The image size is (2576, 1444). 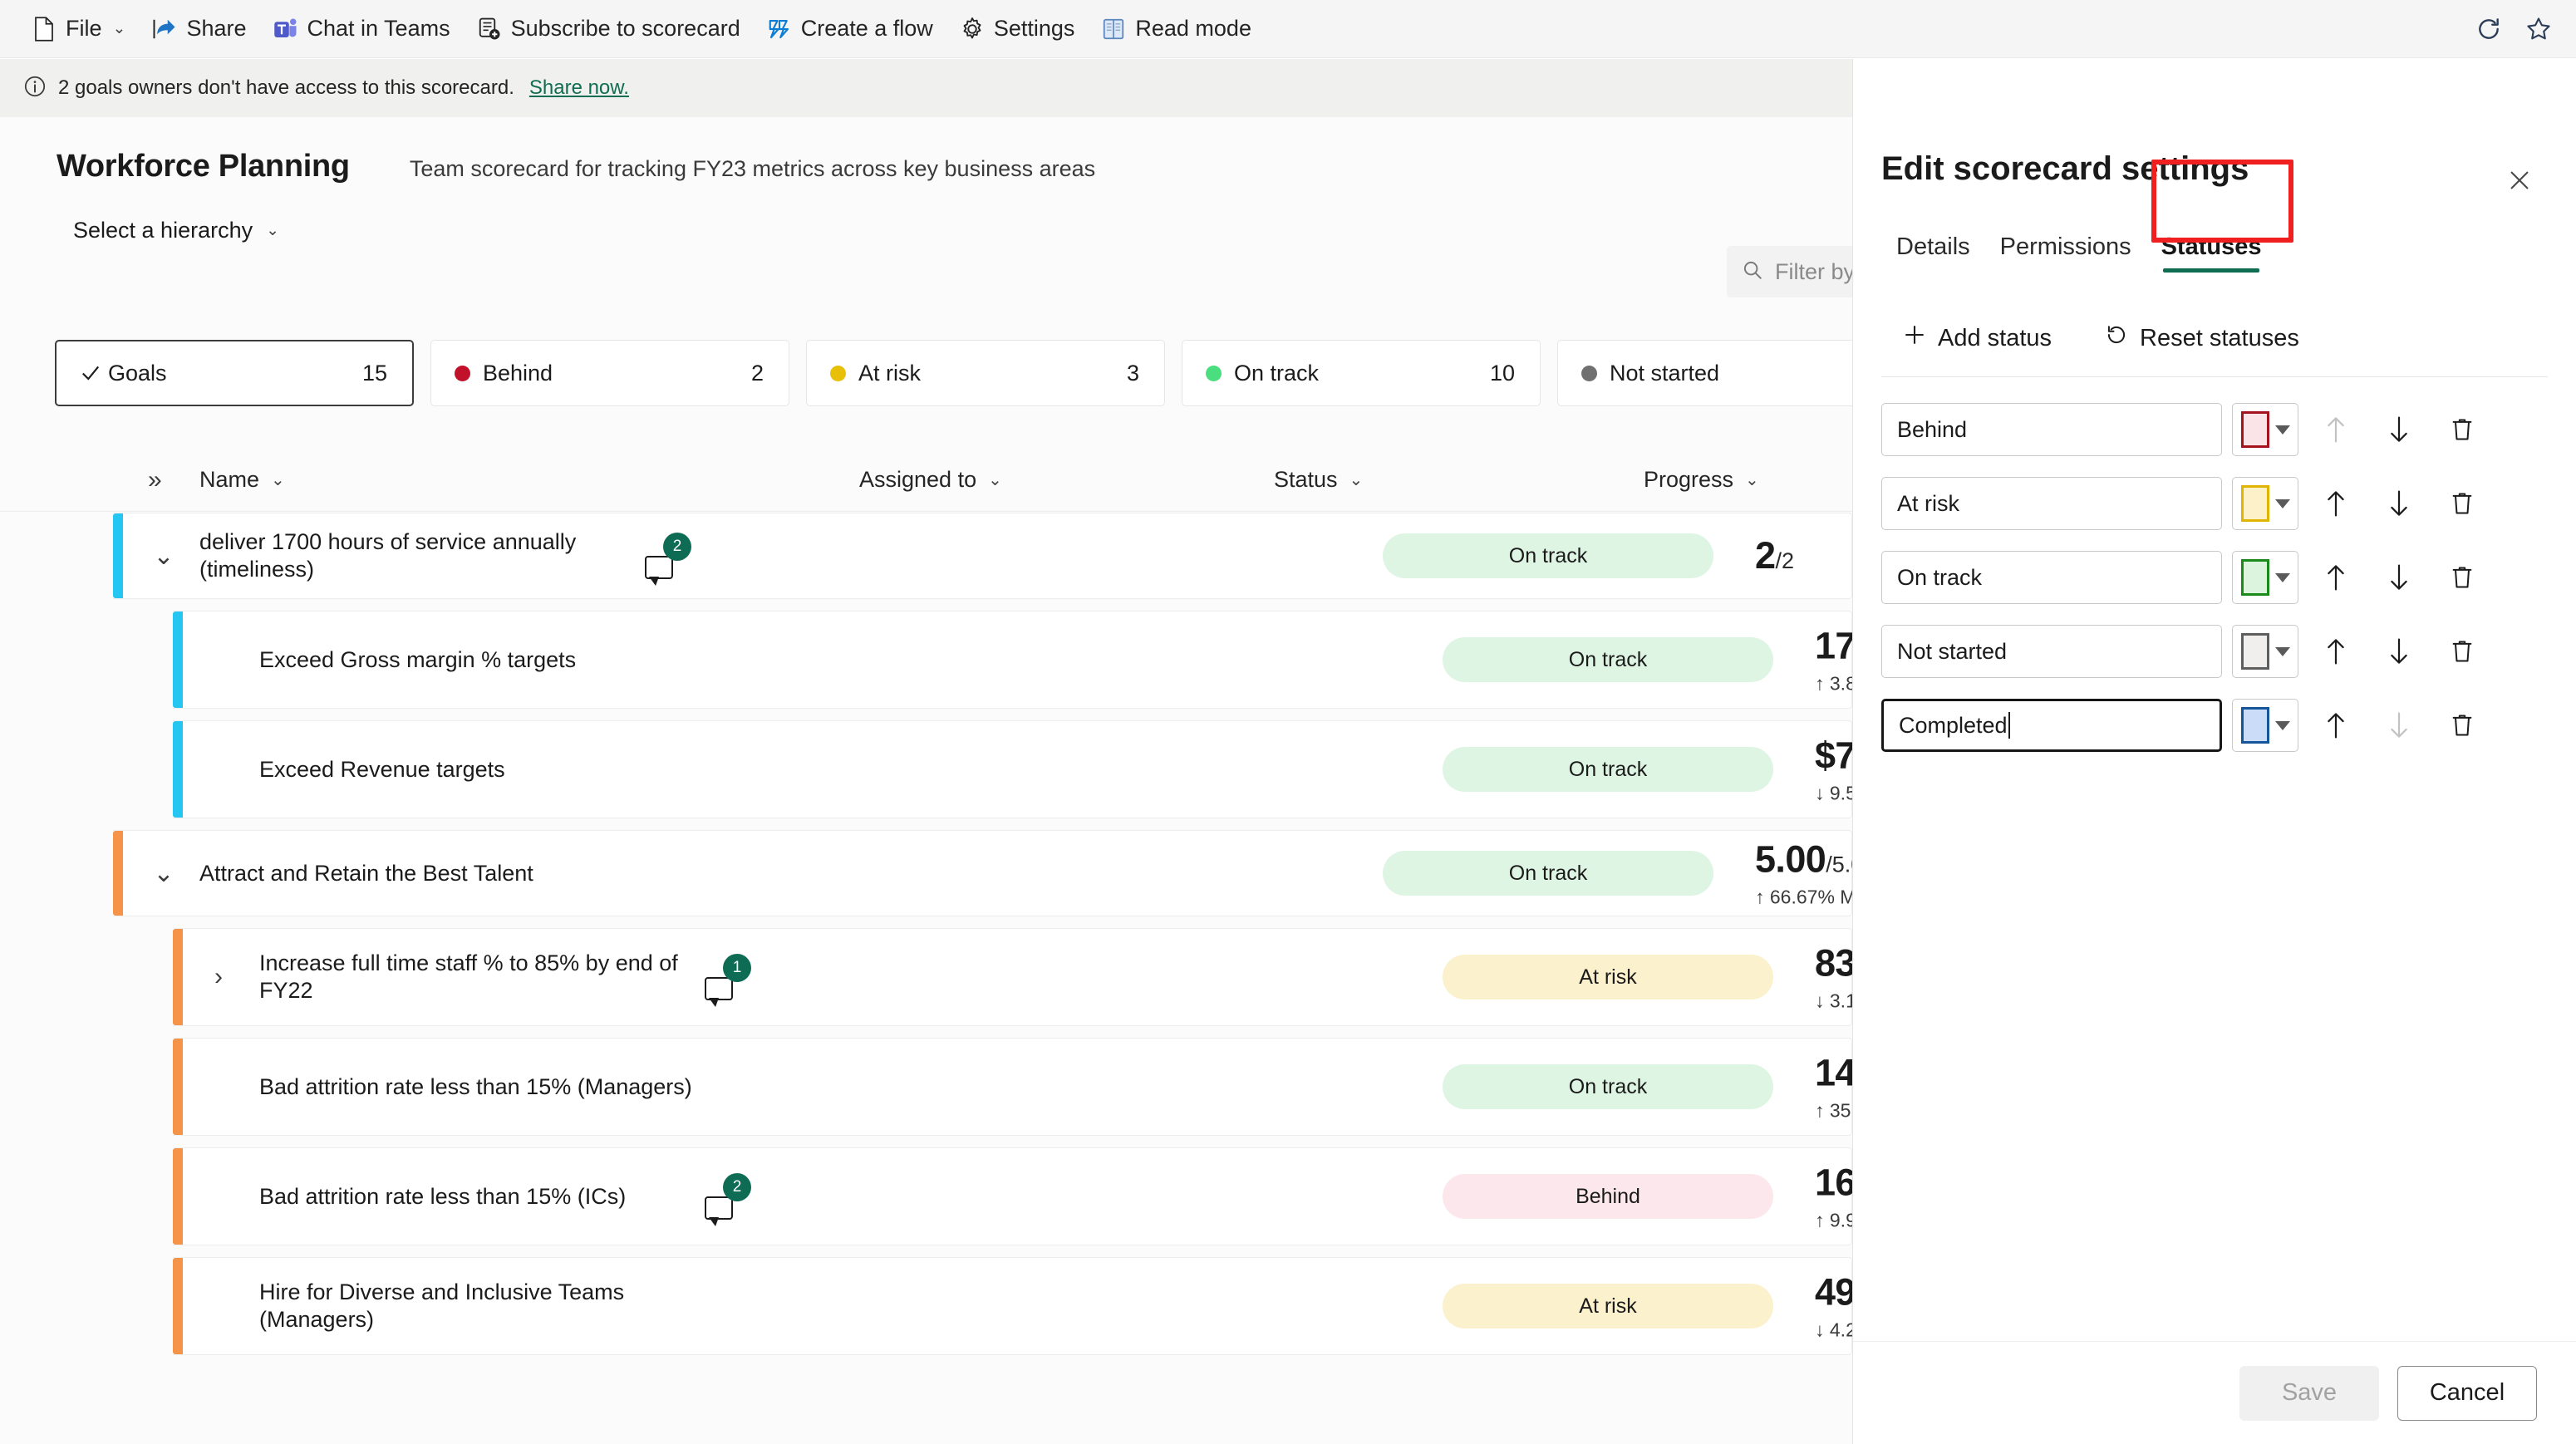 What do you see at coordinates (164, 29) in the screenshot?
I see `share-icon` at bounding box center [164, 29].